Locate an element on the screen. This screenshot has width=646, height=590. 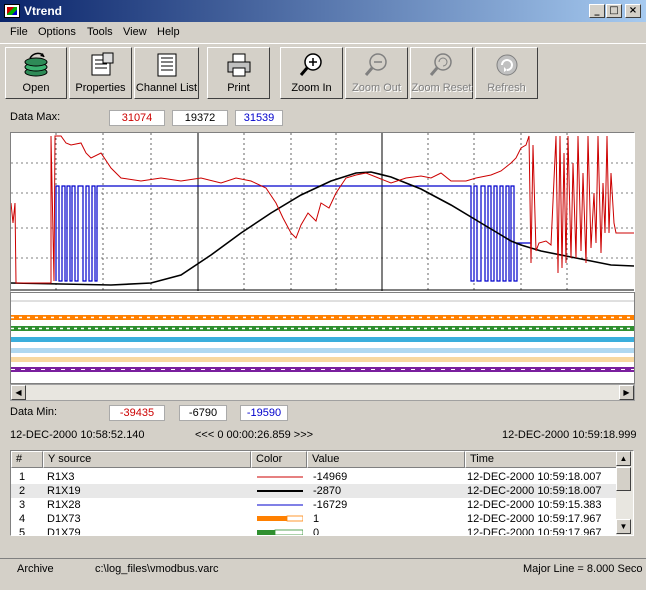
digital-channel-cyan is located at coordinates (322, 339).